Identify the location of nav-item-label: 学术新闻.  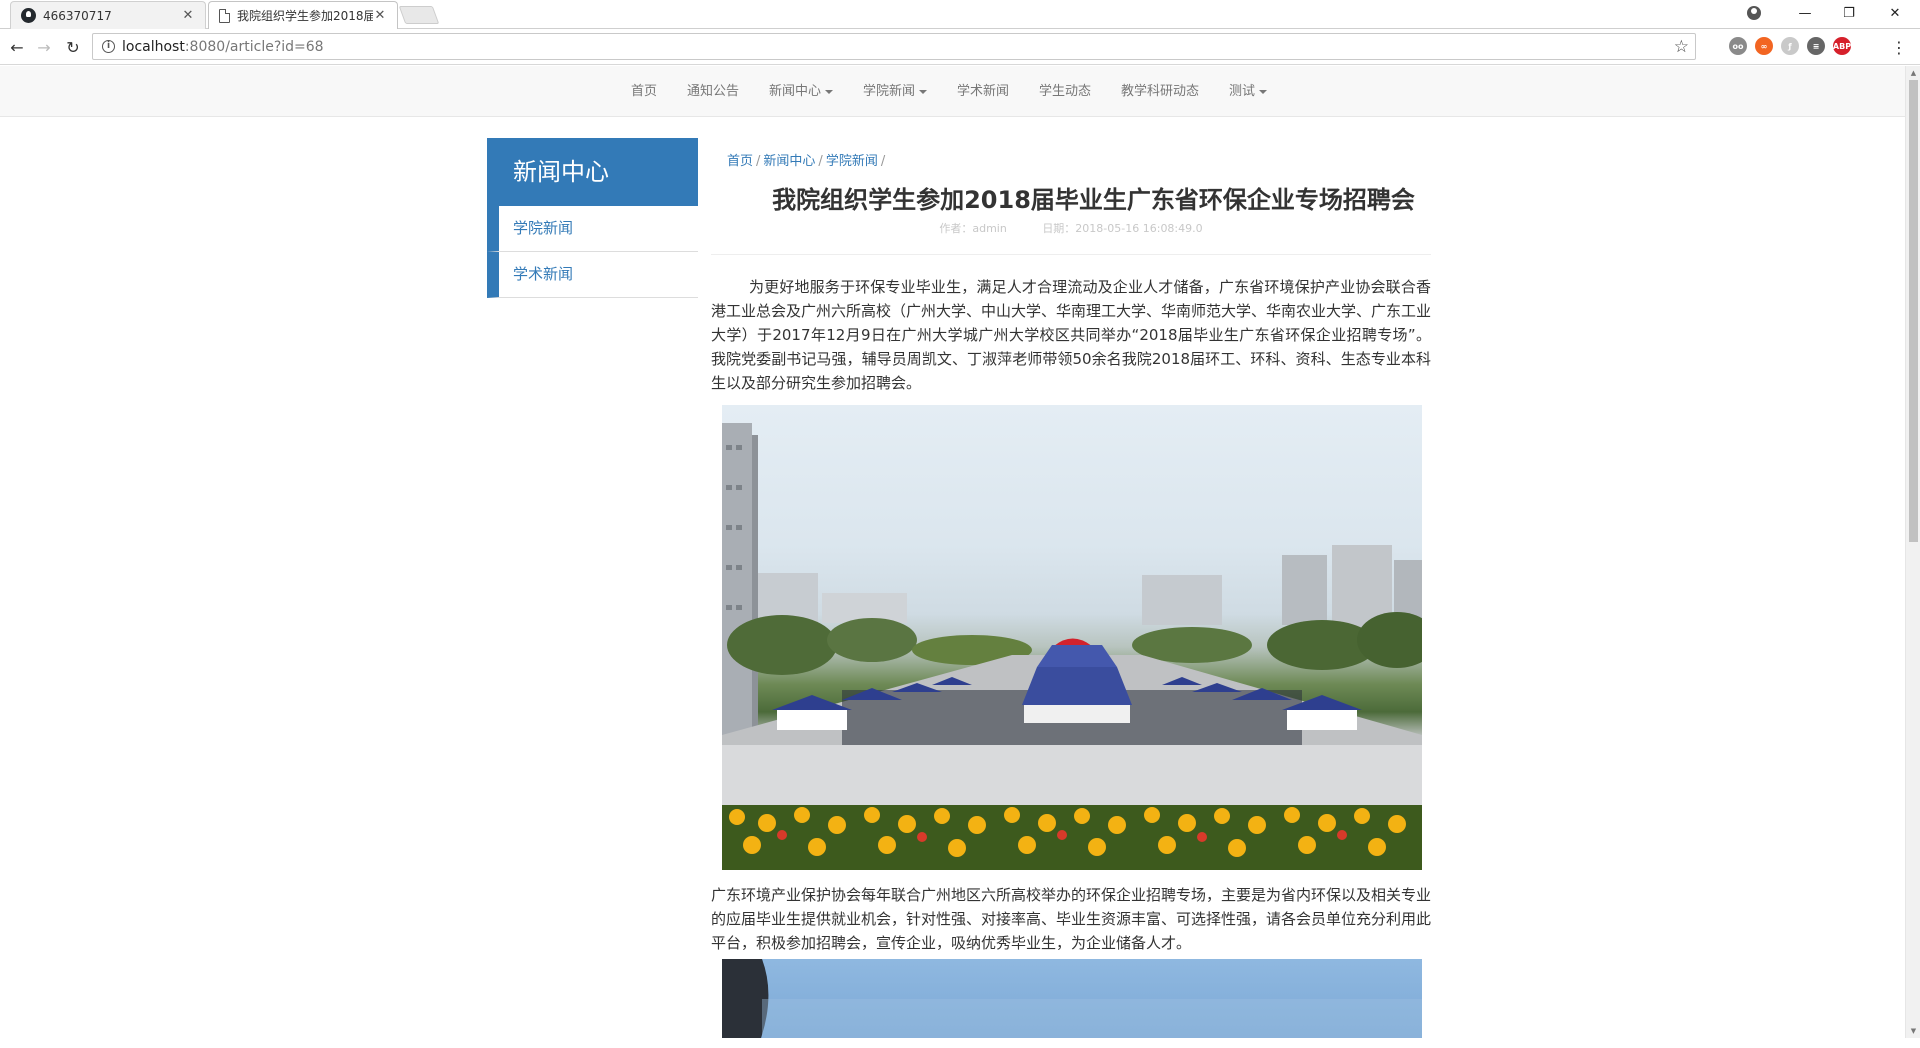
(983, 91).